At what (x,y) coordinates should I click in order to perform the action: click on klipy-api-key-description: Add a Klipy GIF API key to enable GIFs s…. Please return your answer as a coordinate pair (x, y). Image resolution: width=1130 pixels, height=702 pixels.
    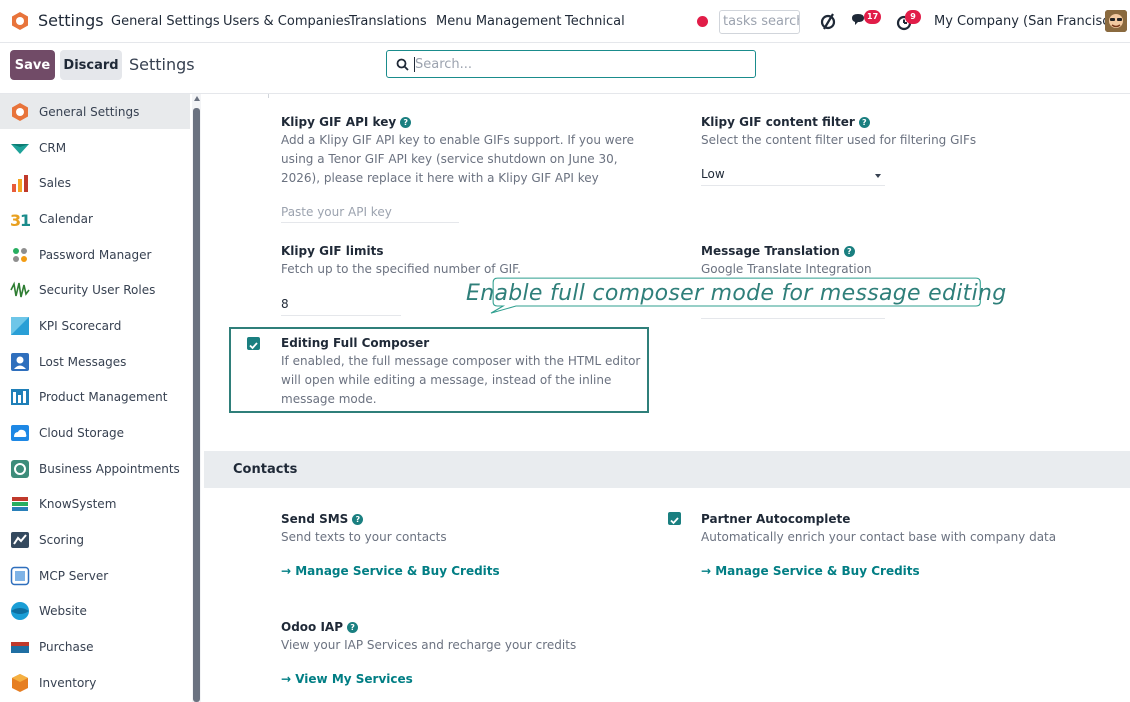
    Looking at the image, I should click on (458, 159).